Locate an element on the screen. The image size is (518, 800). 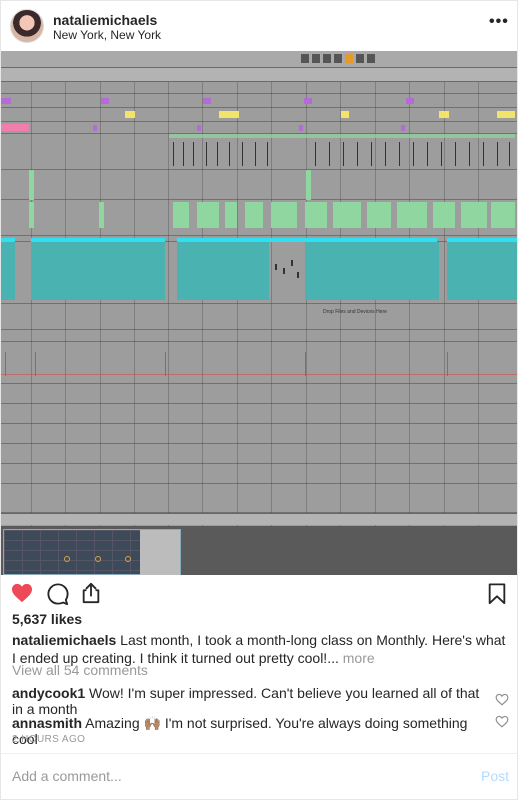
daw-toolbar is located at coordinates (259, 59).